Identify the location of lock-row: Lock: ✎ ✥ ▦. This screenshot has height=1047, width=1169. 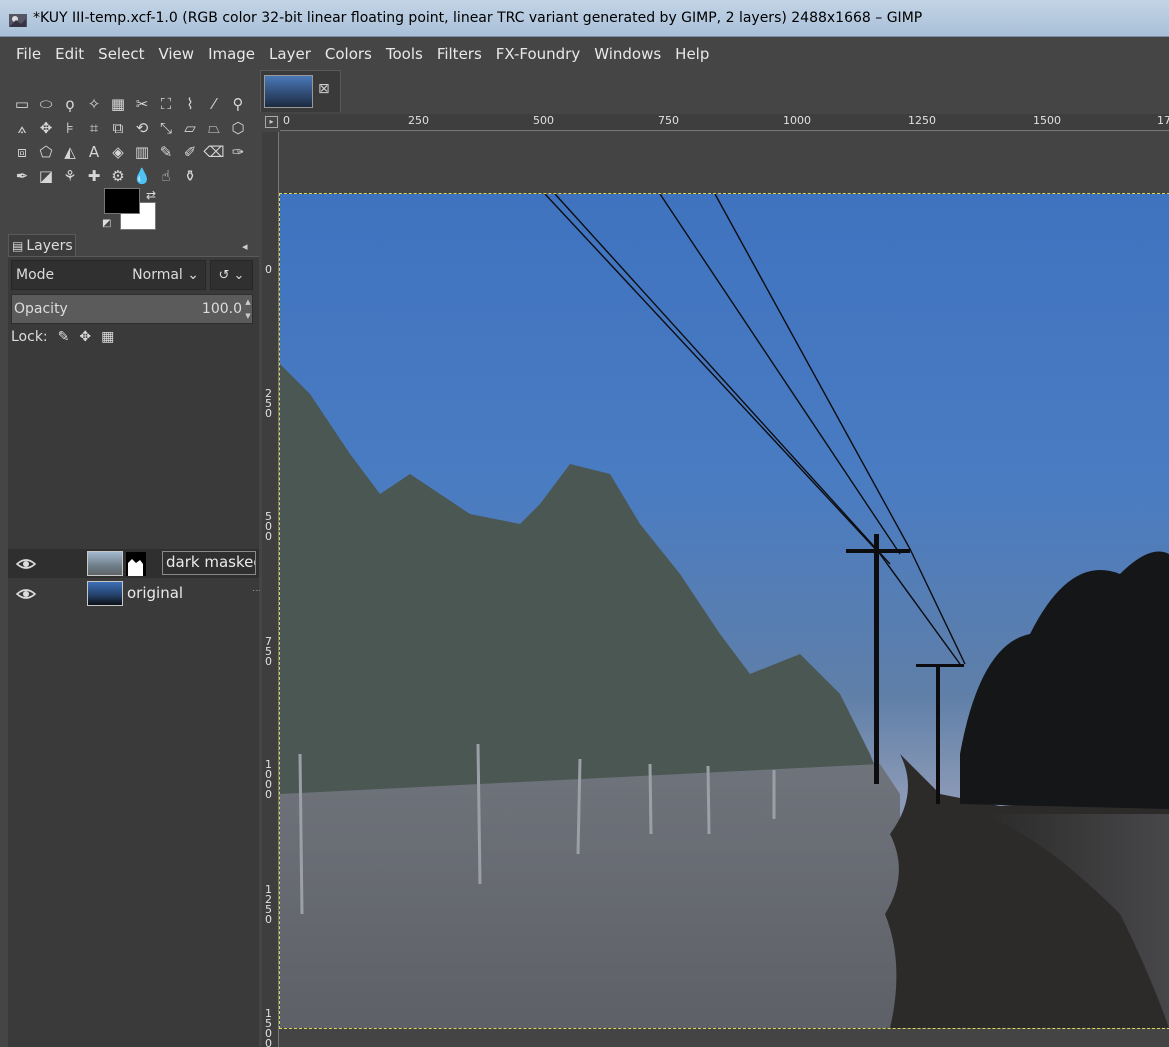
(62, 337).